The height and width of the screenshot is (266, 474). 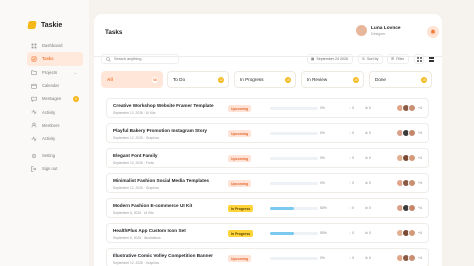 I want to click on sidebar-item-label: Activity, so click(x=49, y=139).